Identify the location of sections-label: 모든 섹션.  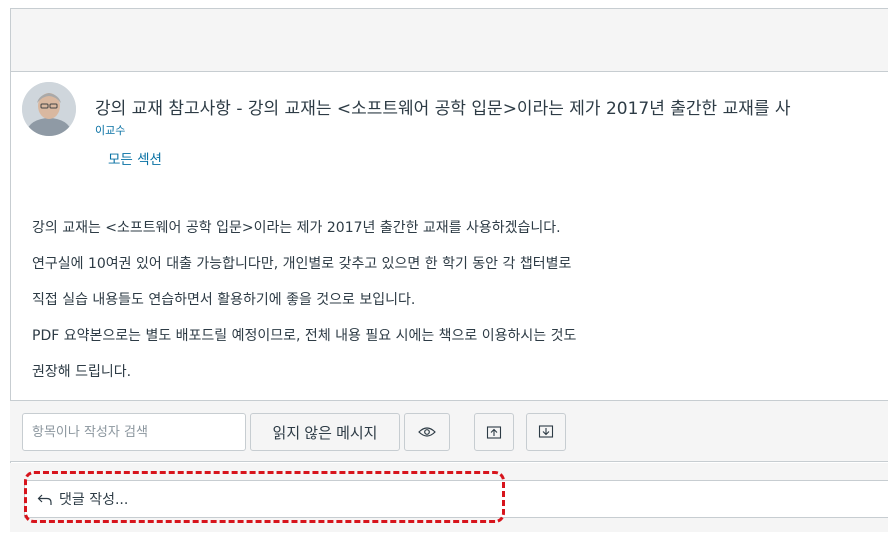
(135, 160).